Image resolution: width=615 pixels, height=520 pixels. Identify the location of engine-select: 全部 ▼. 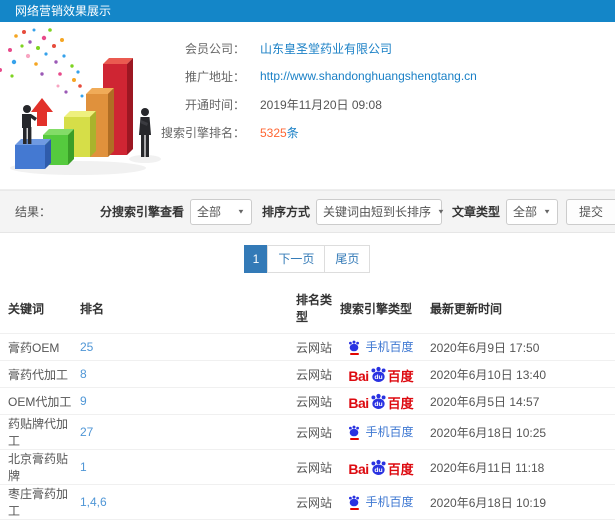
(220, 211).